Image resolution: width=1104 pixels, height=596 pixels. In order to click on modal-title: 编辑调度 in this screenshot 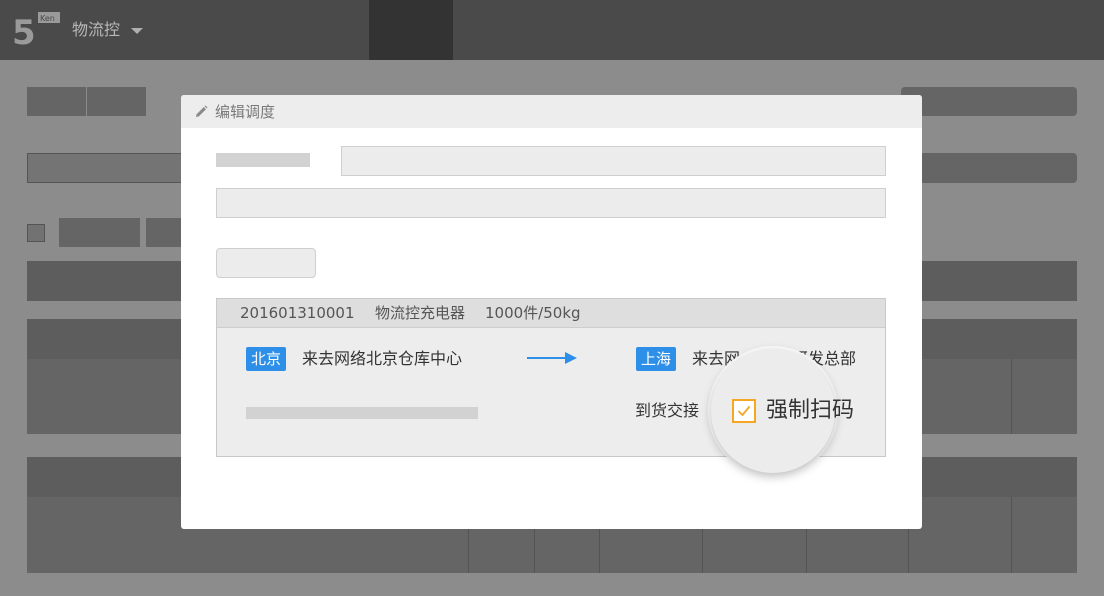, I will do `click(245, 112)`.